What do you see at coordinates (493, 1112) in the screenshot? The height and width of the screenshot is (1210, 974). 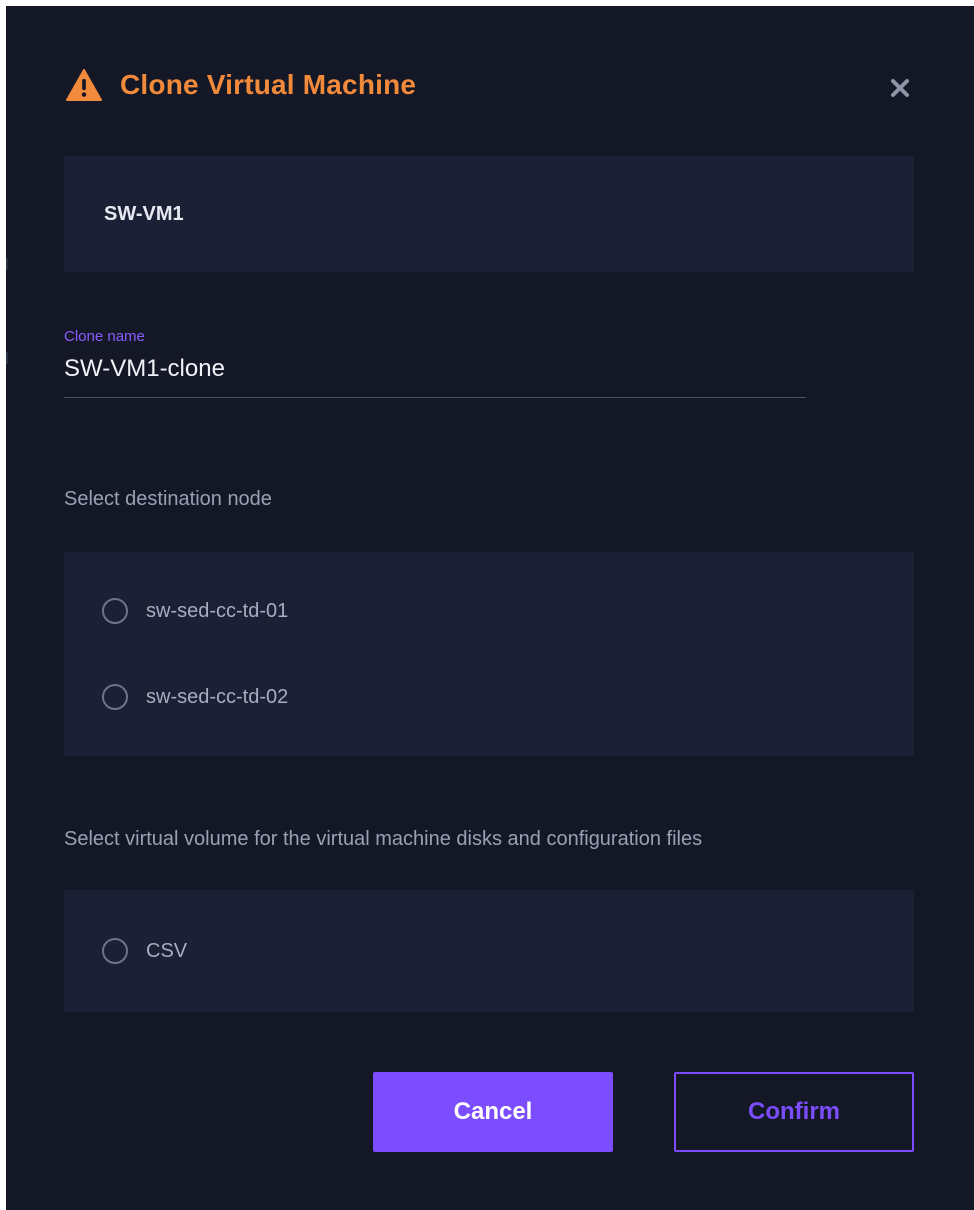 I see `cancel-button: Cancel` at bounding box center [493, 1112].